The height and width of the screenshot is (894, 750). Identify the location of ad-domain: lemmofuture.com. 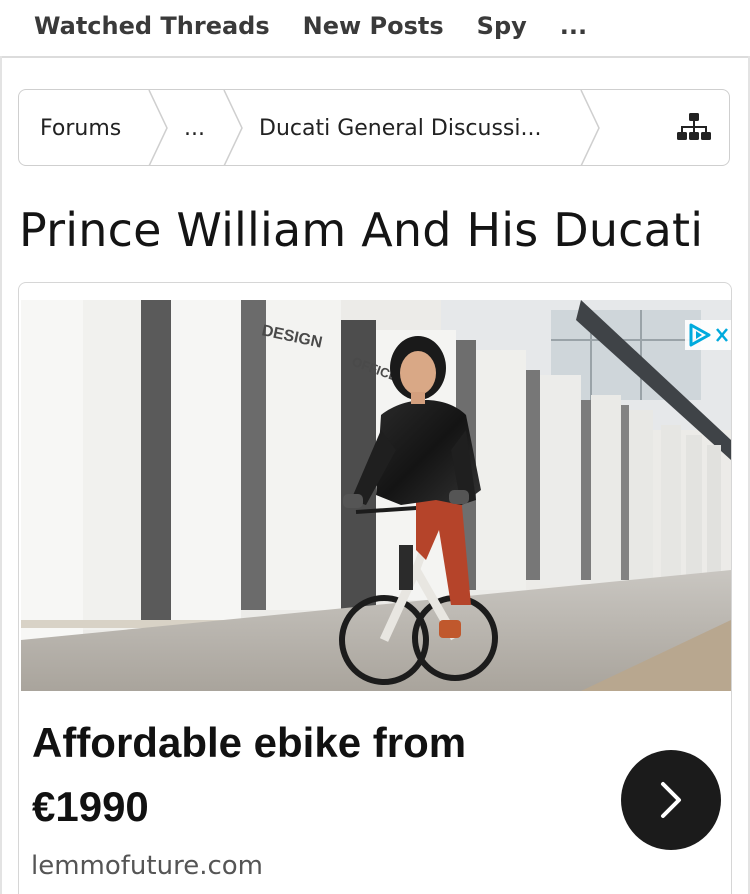
(147, 866).